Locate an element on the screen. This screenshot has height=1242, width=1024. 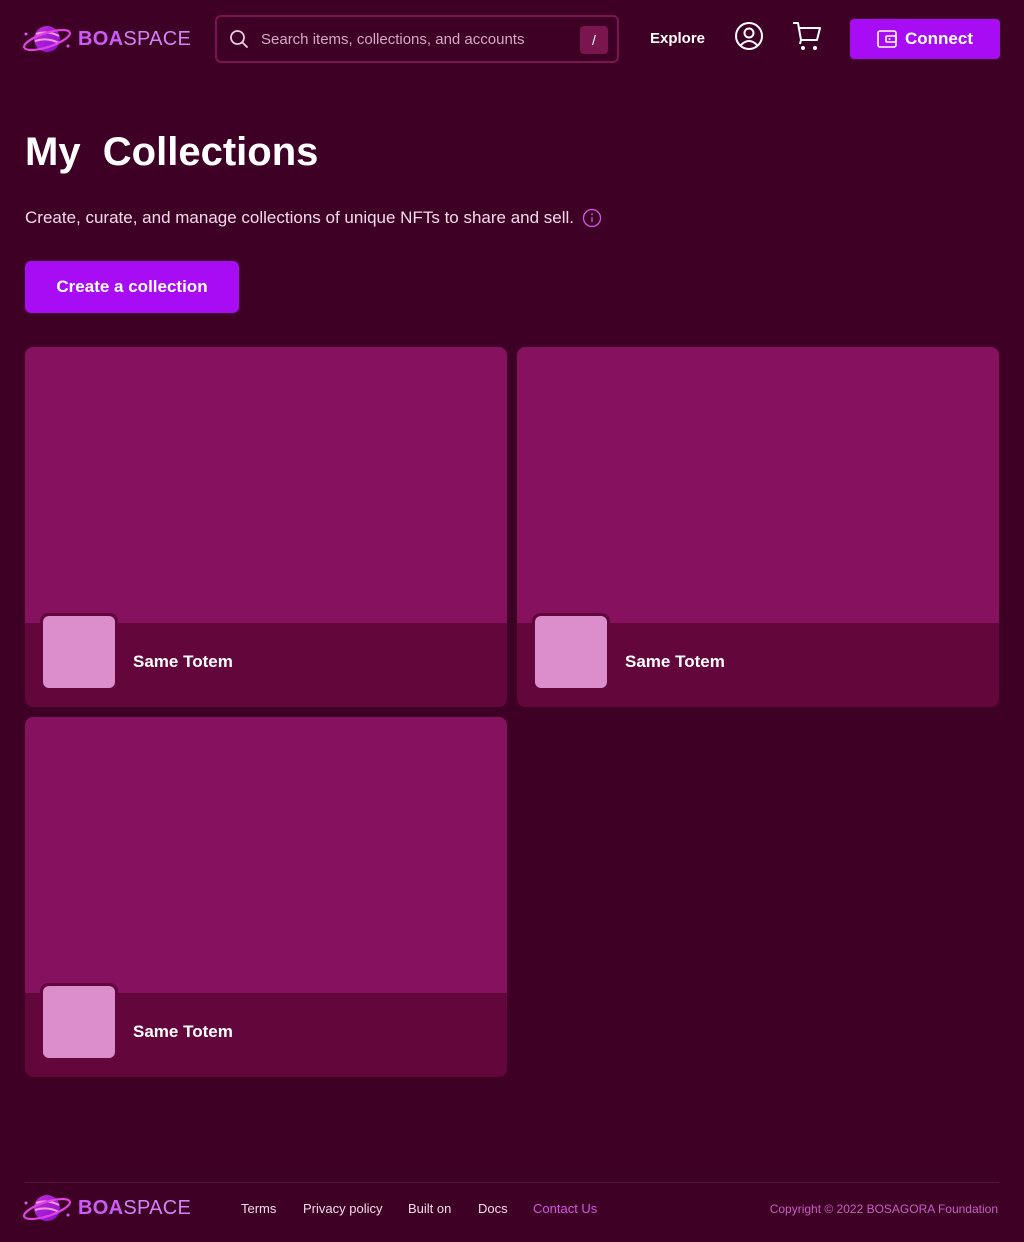
connect-label: Connect is located at coordinates (939, 38).